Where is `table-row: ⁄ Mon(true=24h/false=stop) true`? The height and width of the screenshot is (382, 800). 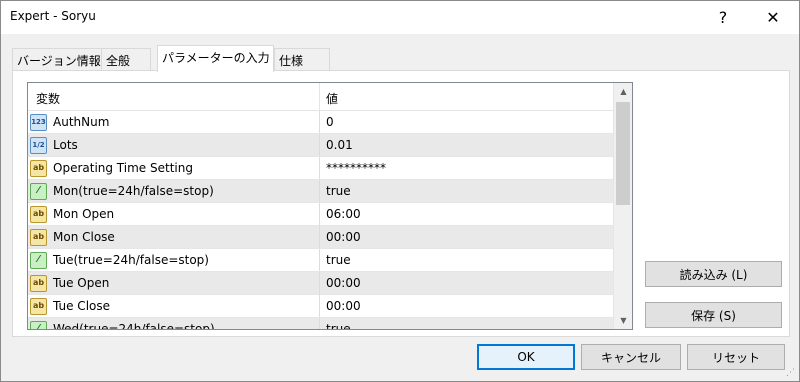 table-row: ⁄ Mon(true=24h/false=stop) true is located at coordinates (320, 191).